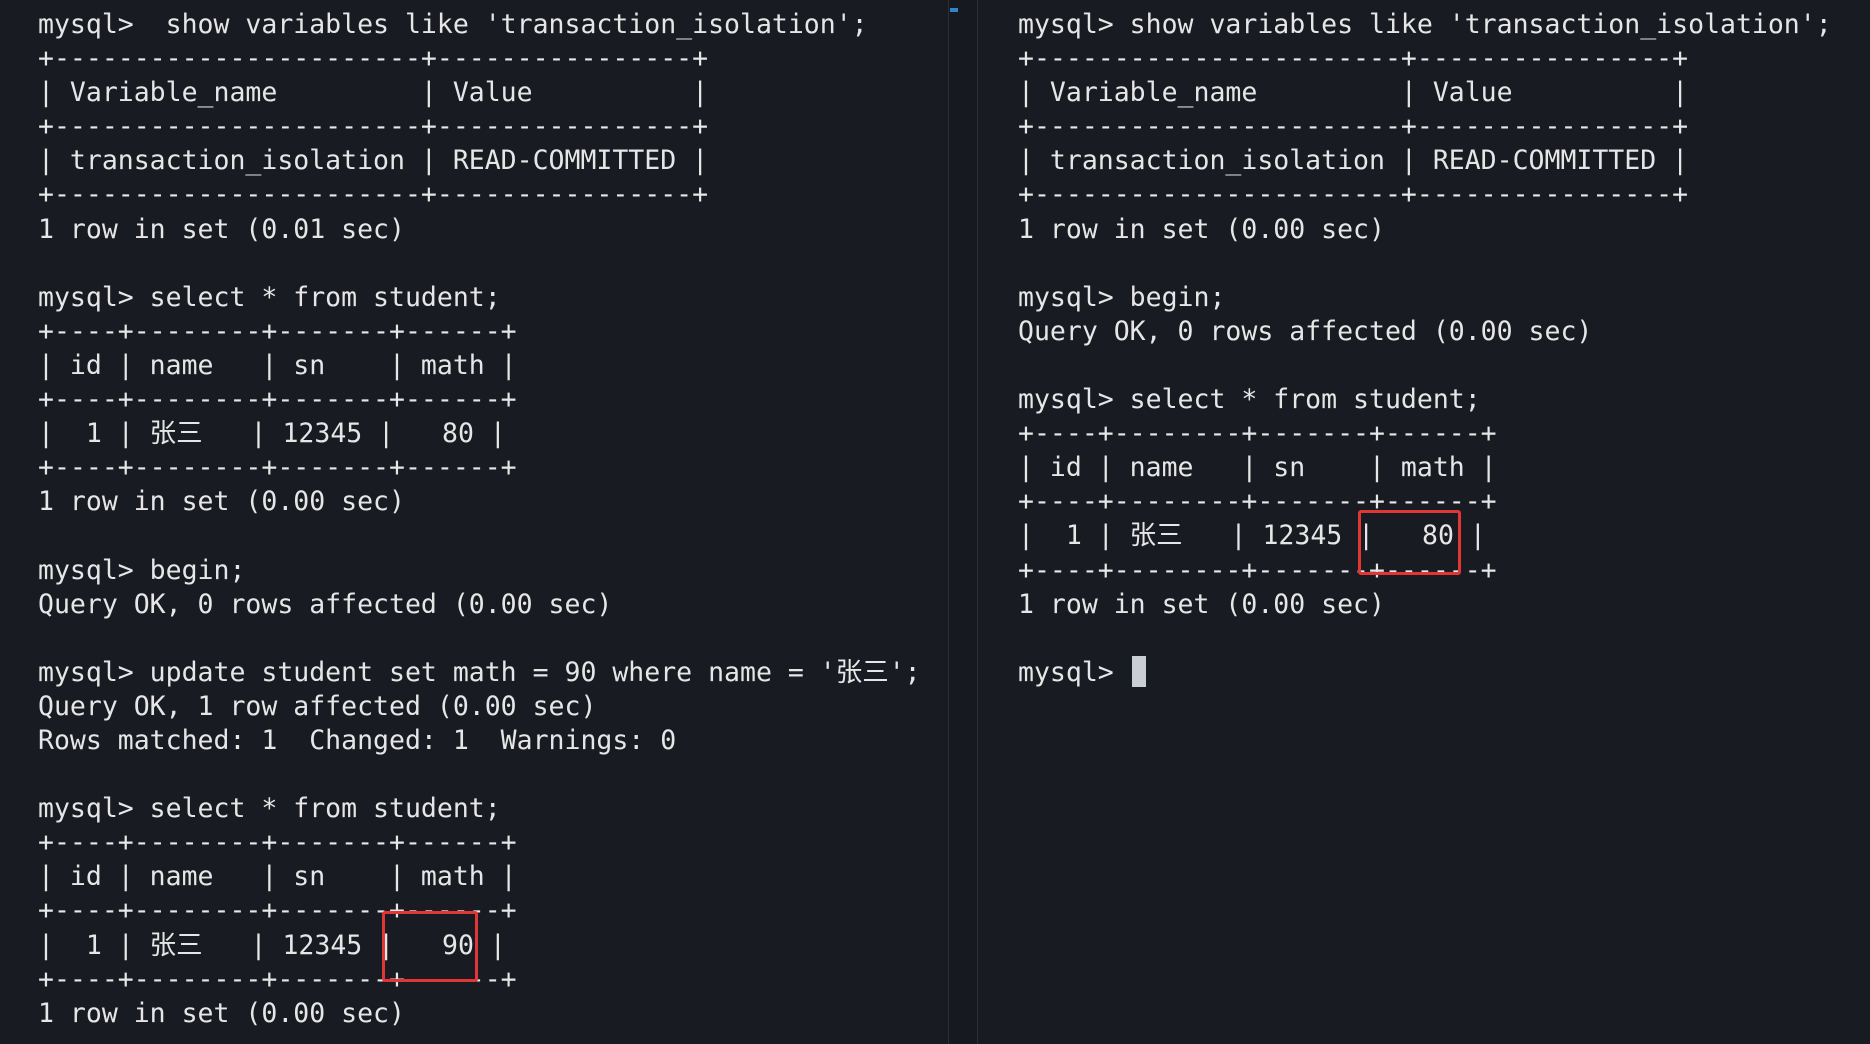 This screenshot has height=1044, width=1870. I want to click on terminal-line: Rows matched: 1 Changed: 1 Warnings: 0, so click(357, 740).